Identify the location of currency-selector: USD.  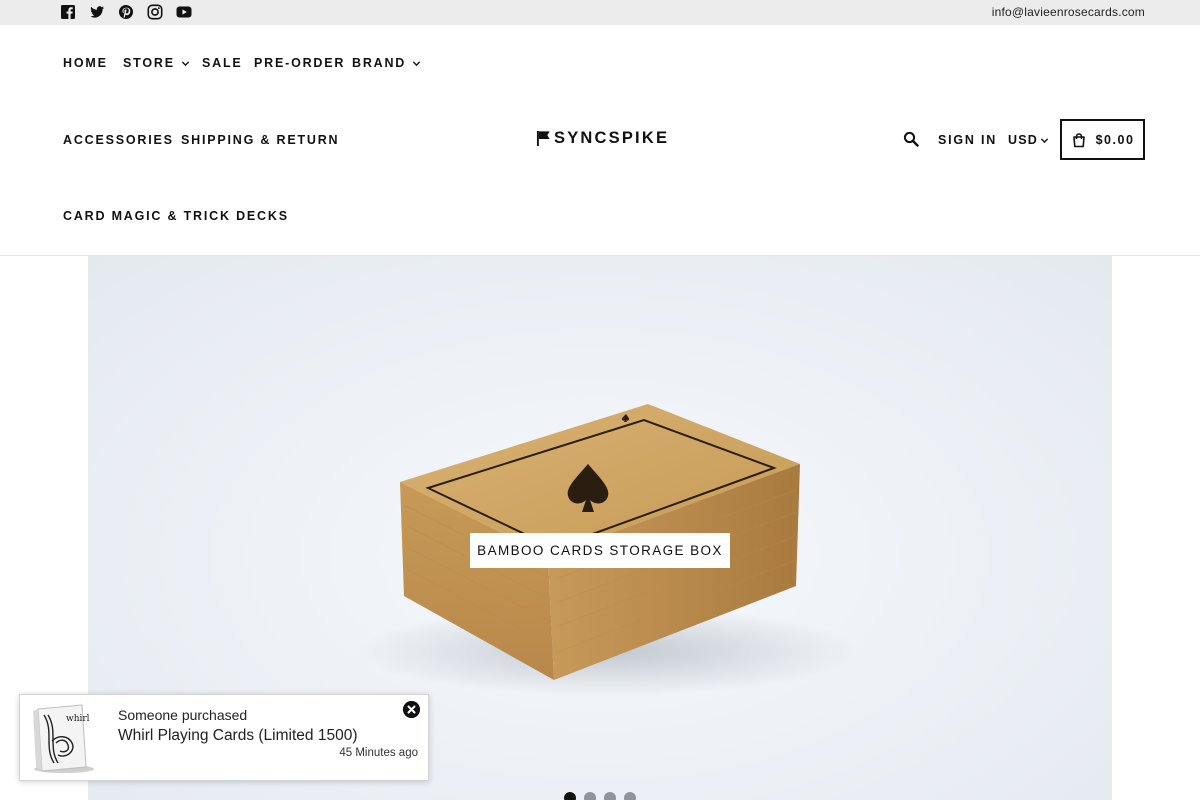
(1028, 140).